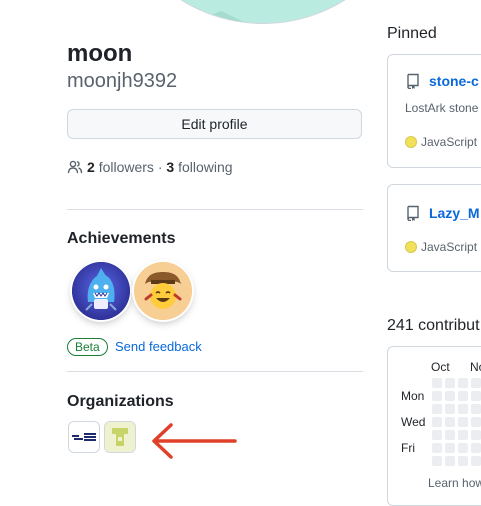 This screenshot has width=481, height=506. What do you see at coordinates (121, 239) in the screenshot?
I see `achievements-title: Achievements` at bounding box center [121, 239].